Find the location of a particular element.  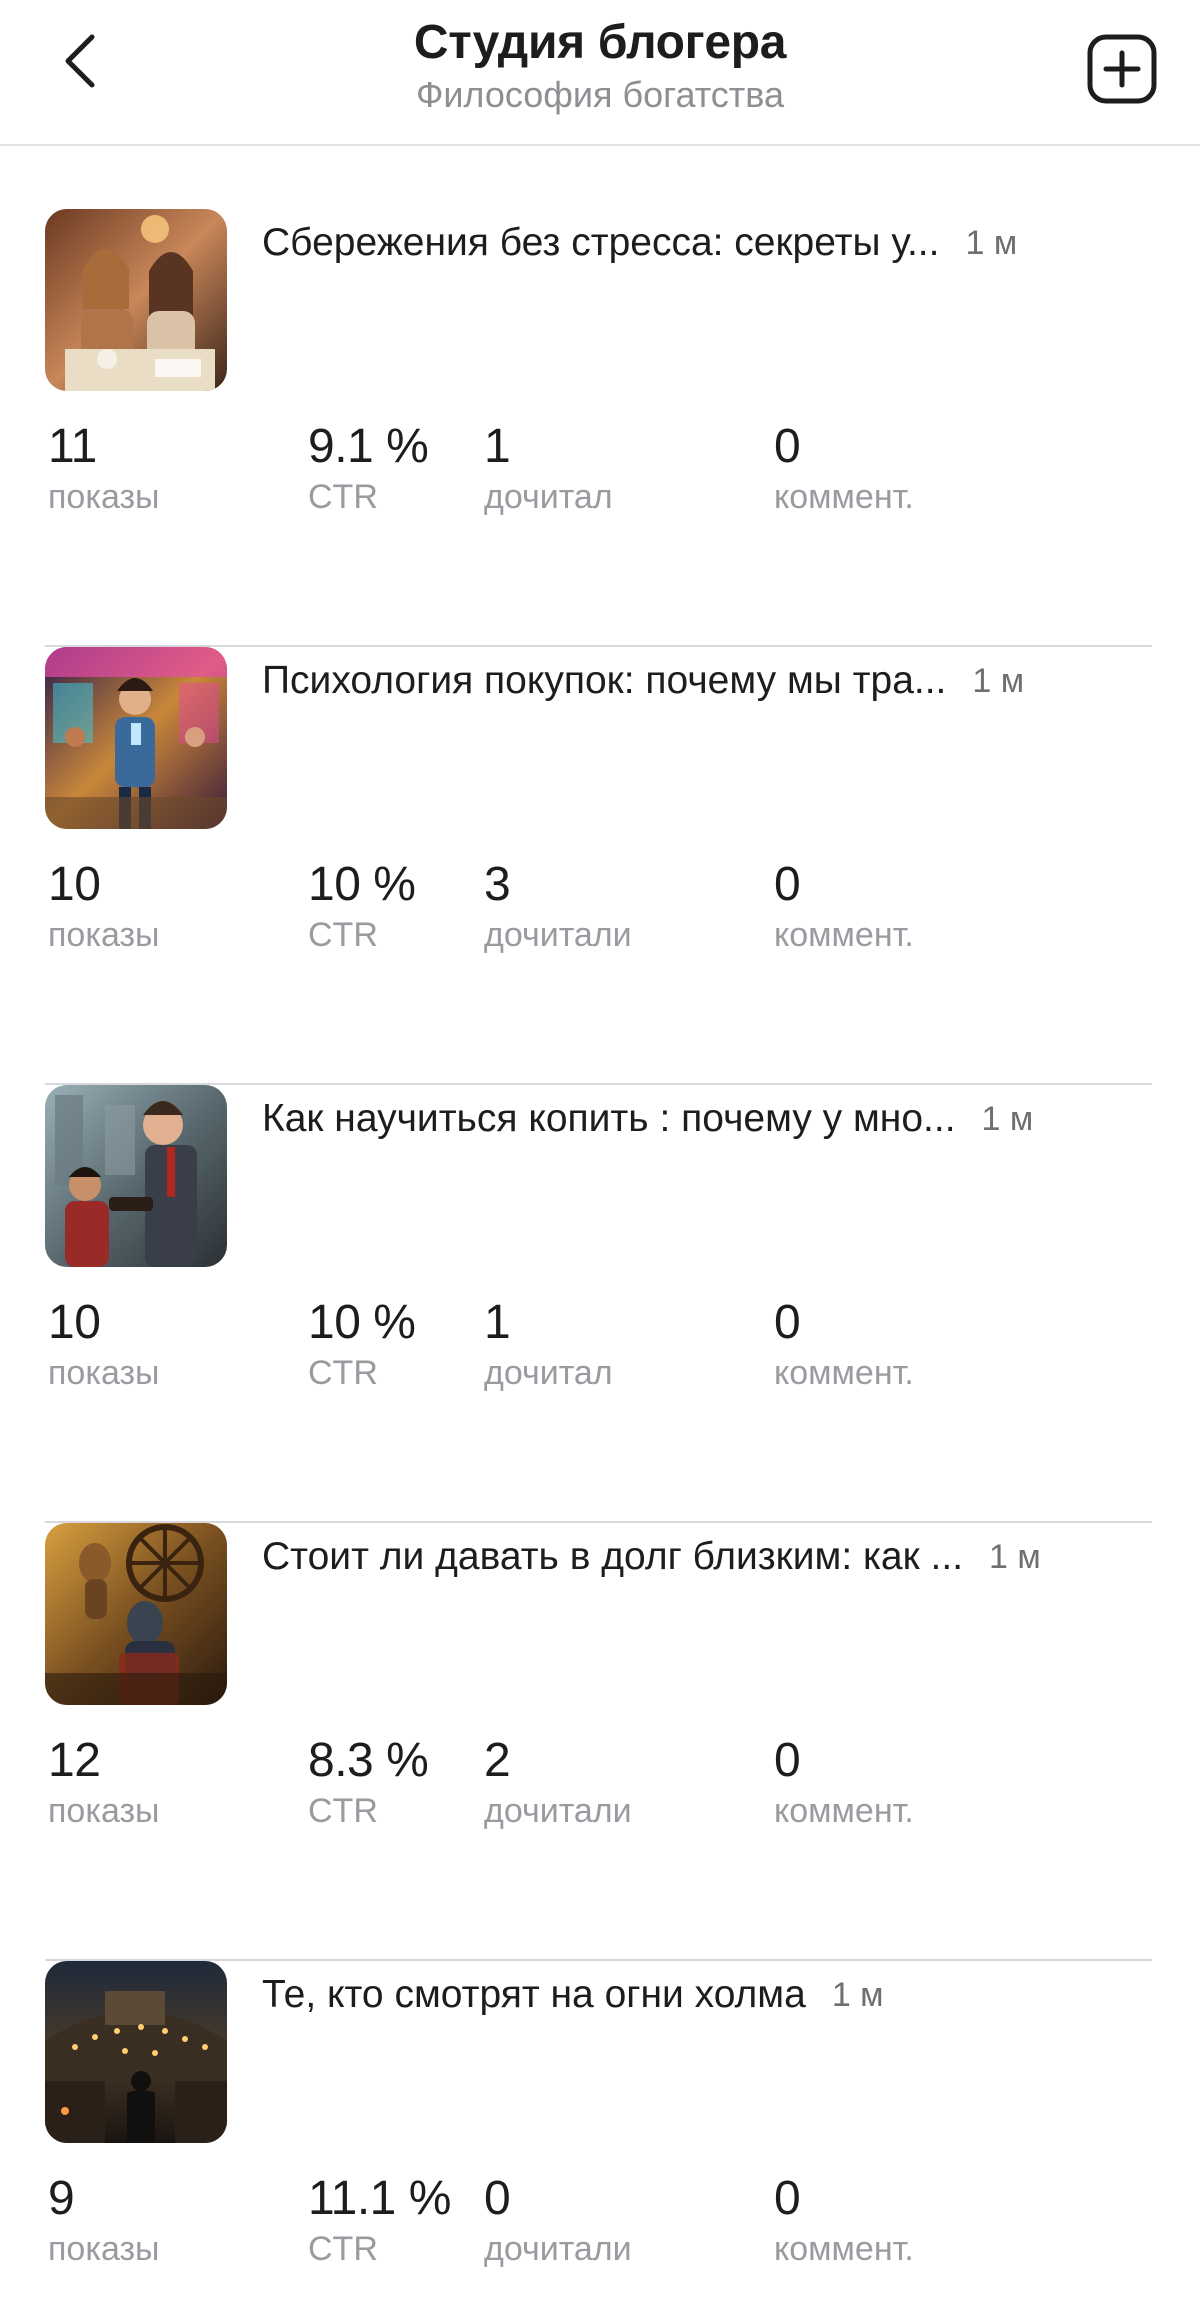

stat-impressions: 9 показы is located at coordinates (104, 2221).